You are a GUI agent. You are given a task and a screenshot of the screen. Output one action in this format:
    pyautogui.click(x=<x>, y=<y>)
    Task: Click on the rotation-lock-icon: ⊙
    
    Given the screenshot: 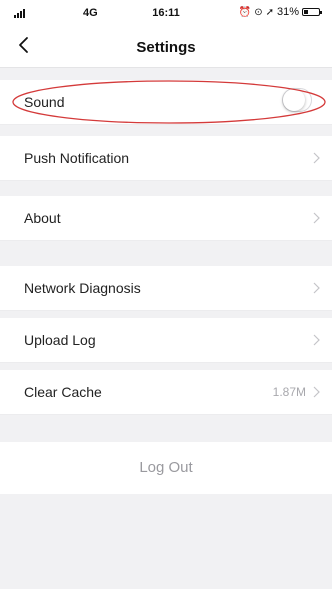 What is the action you would take?
    pyautogui.click(x=258, y=12)
    